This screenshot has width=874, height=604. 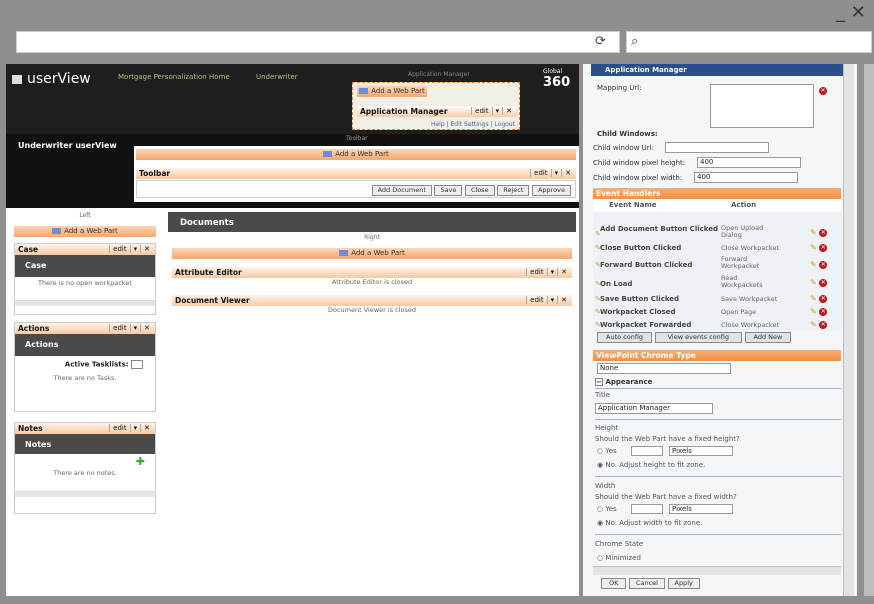 I want to click on refresh-icon: ⟳, so click(x=600, y=41).